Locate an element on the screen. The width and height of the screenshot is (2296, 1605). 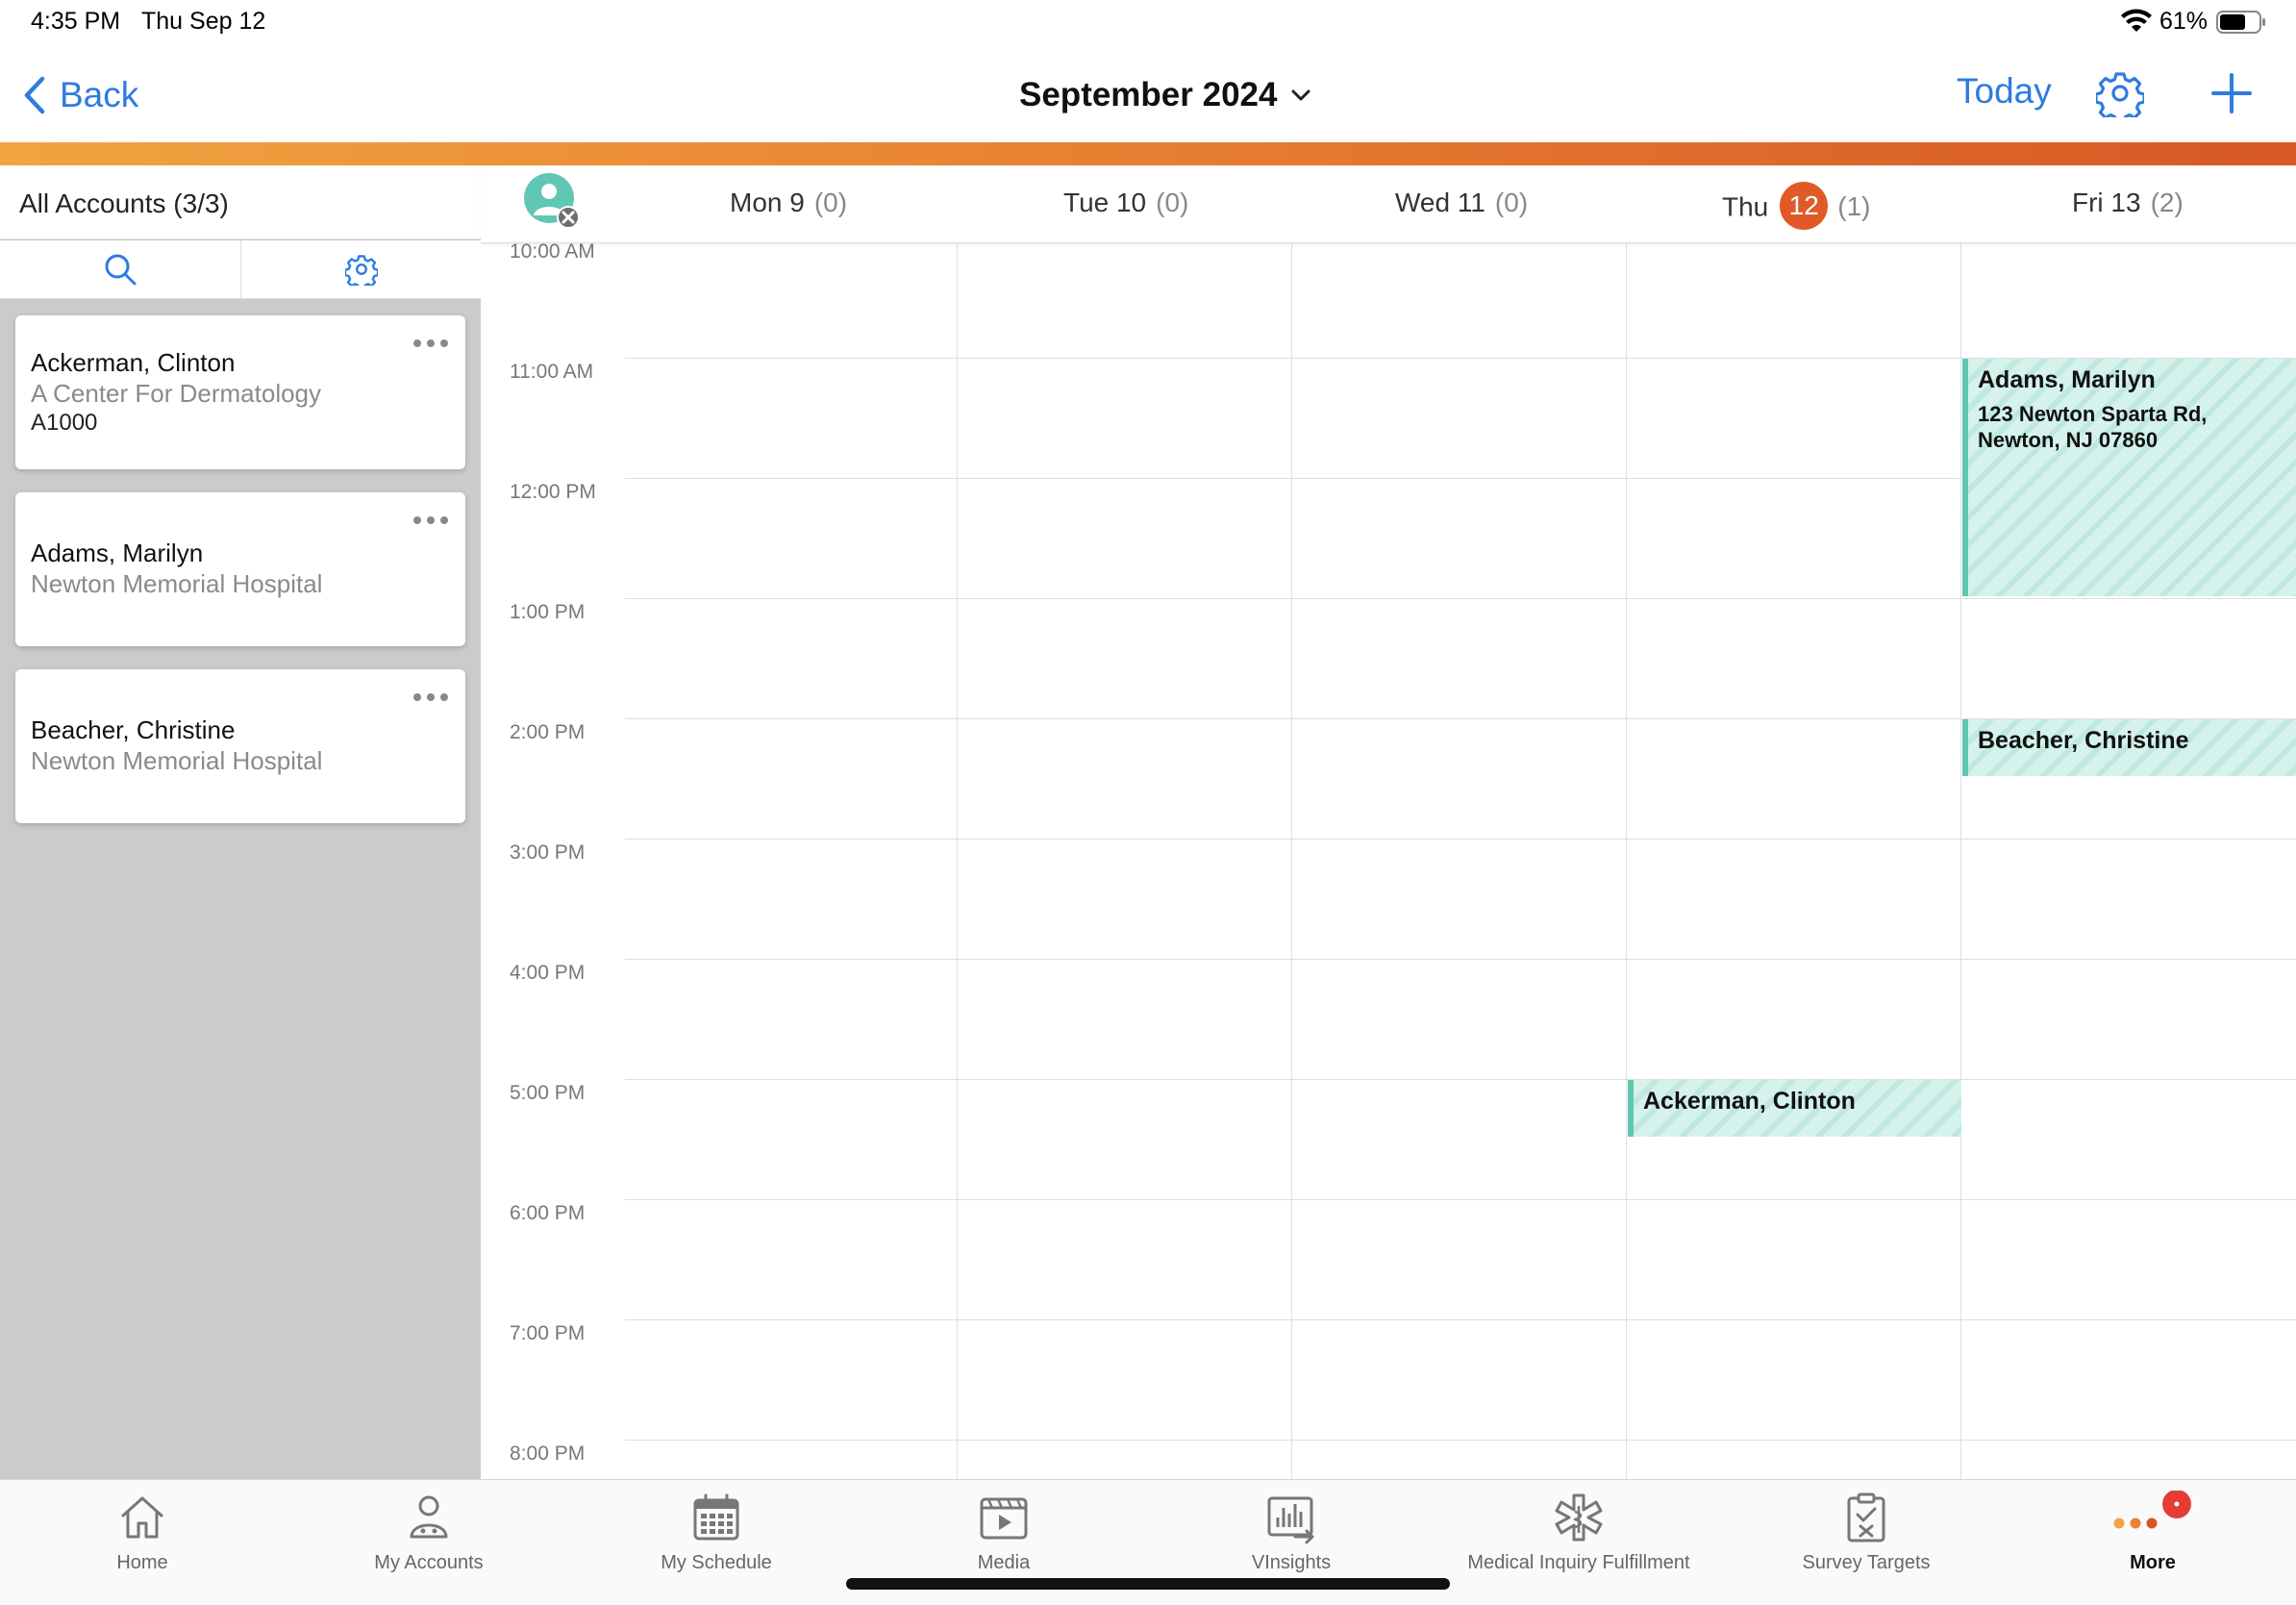
filter-settings-button is located at coordinates (361, 269).